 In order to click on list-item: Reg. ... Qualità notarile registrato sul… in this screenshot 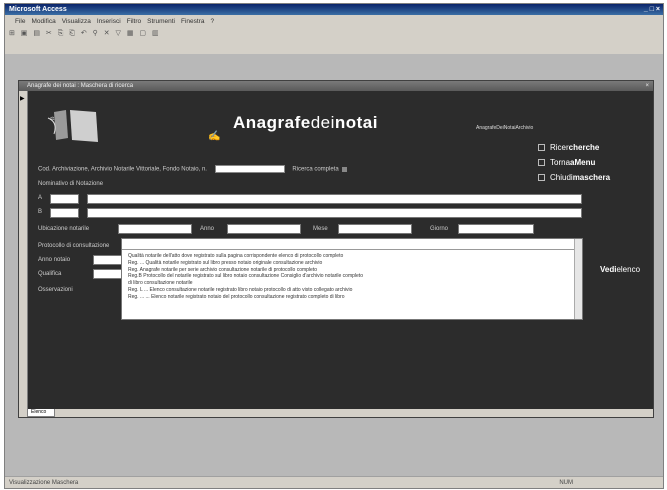, I will do `click(353, 263)`.